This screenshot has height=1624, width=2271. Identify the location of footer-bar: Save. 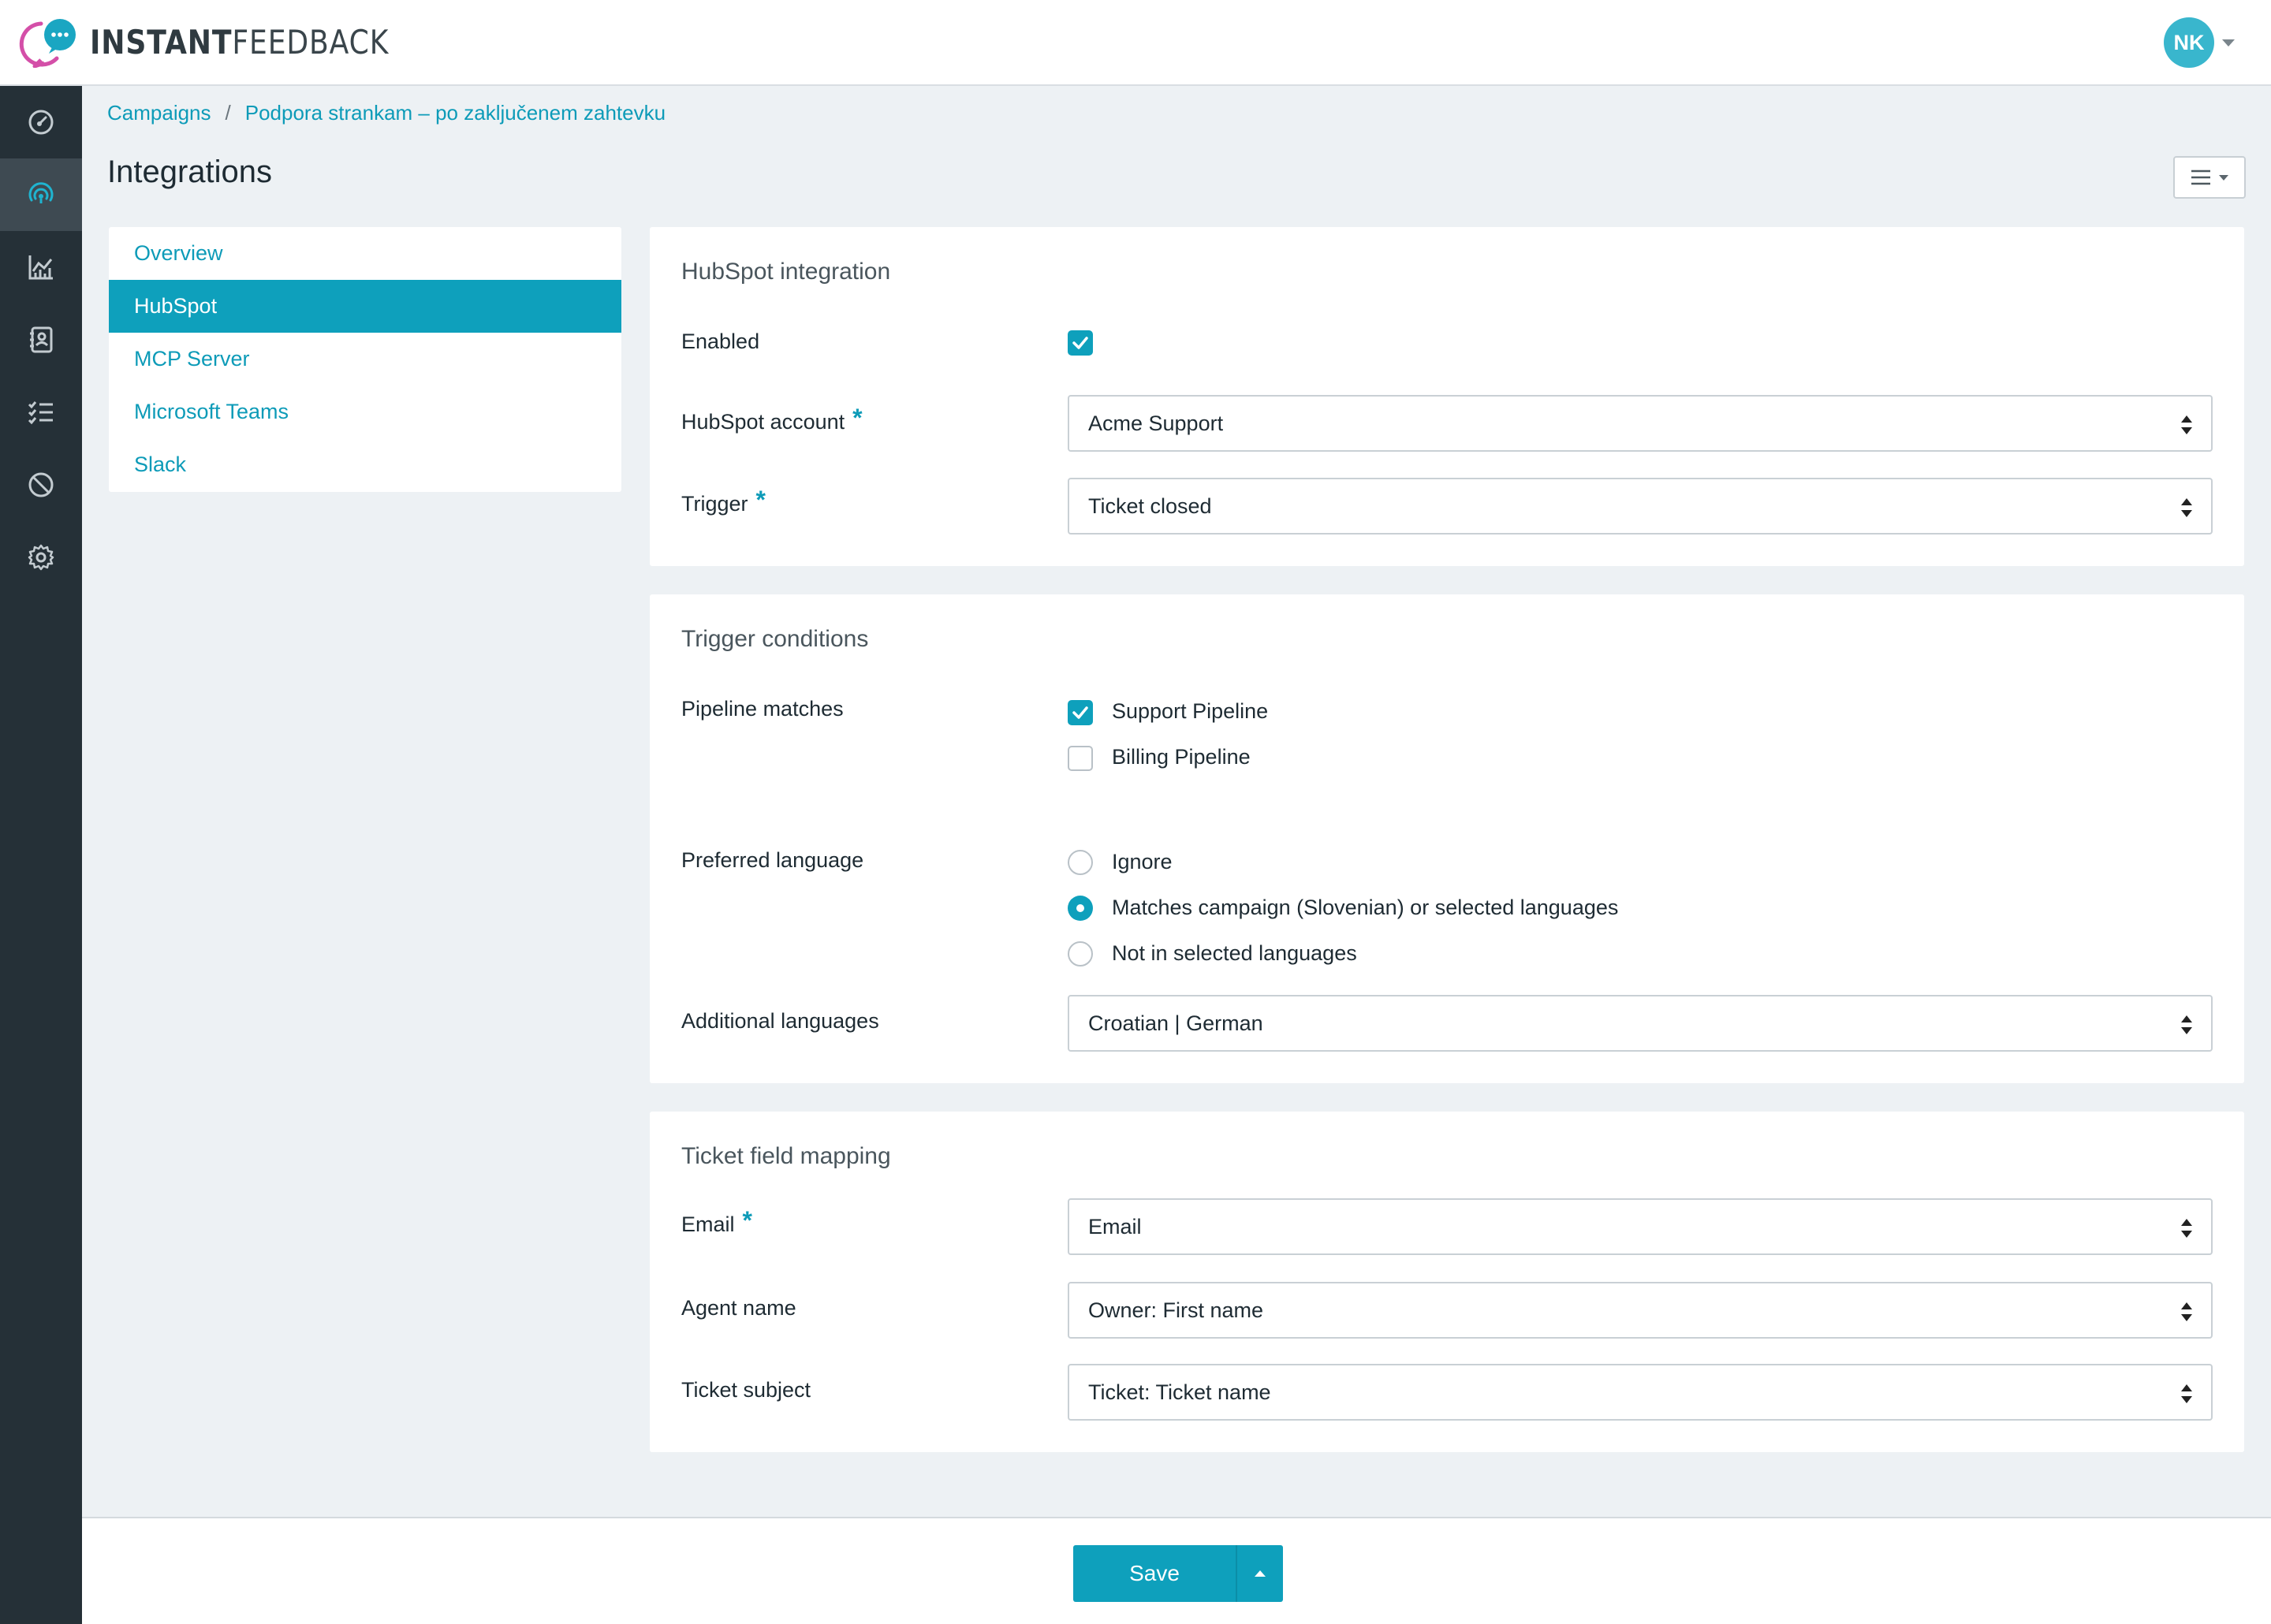
(1176, 1570).